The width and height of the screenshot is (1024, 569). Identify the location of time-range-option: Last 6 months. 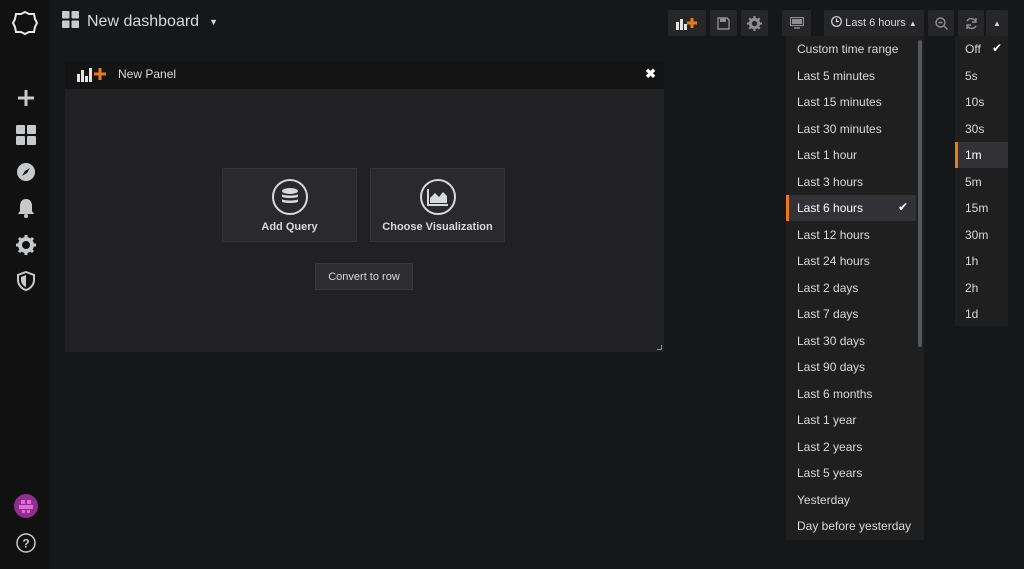
(851, 394).